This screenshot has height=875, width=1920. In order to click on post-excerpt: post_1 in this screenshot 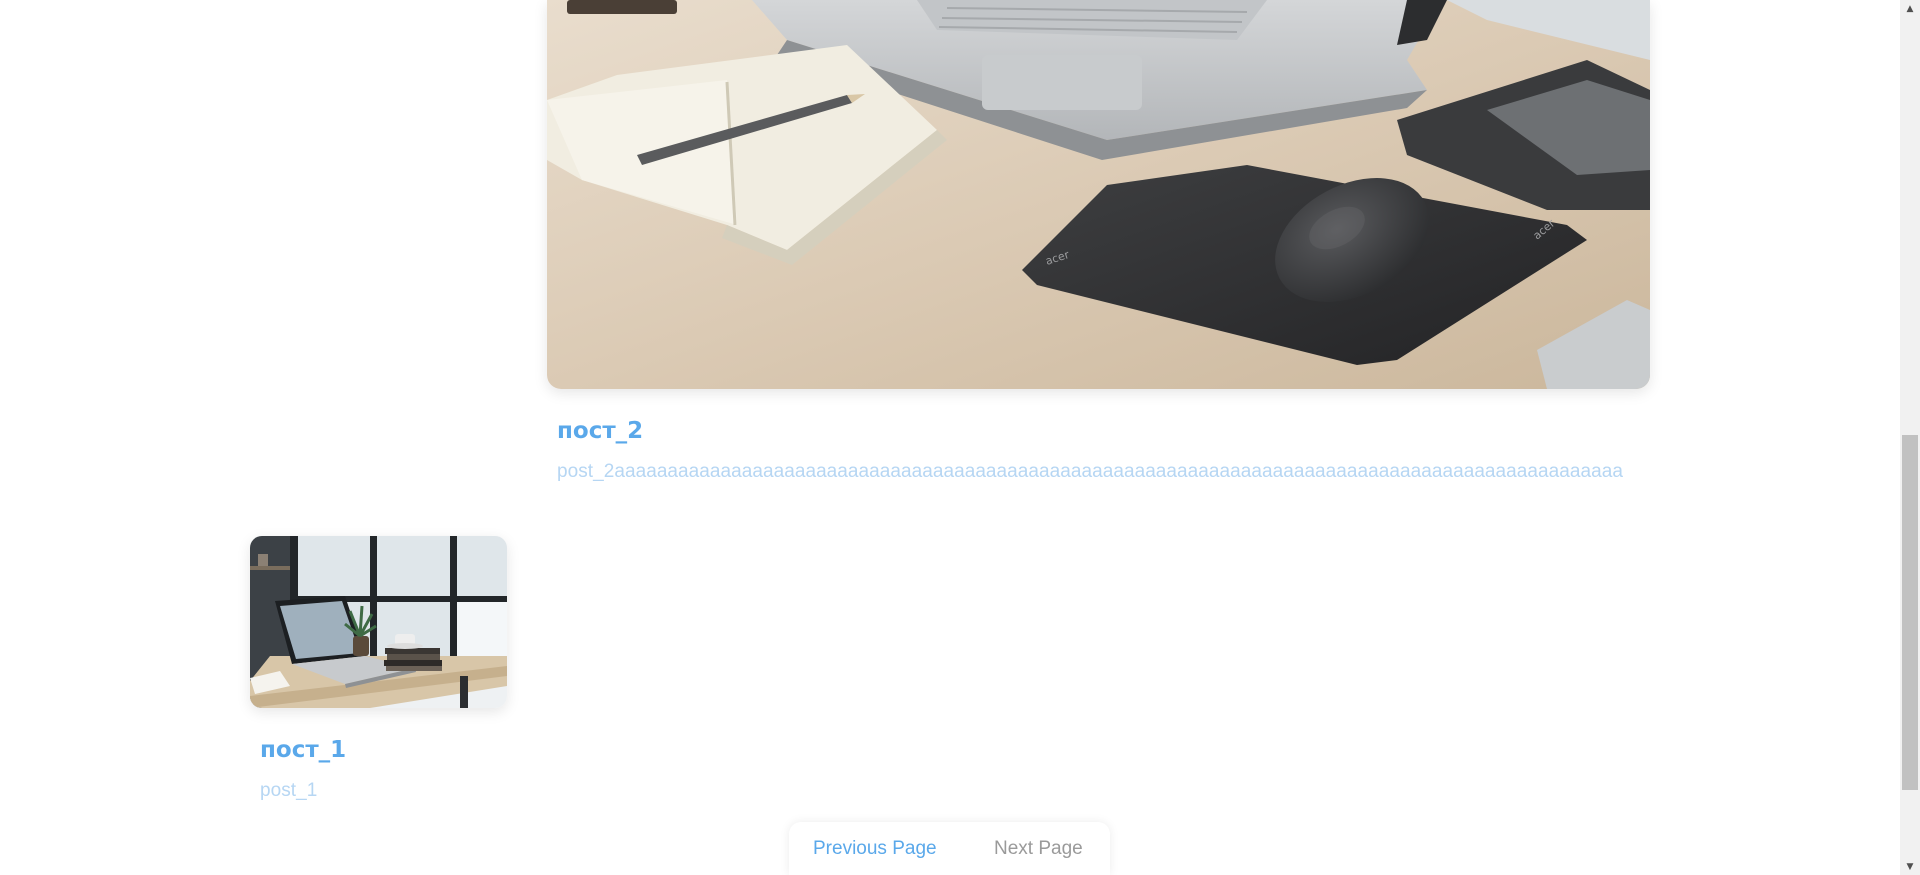, I will do `click(289, 790)`.